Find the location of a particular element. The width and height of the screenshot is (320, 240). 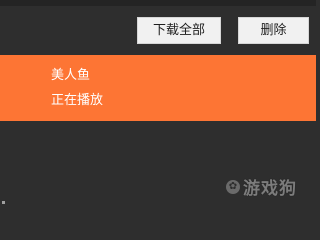

item-title: 美人鱼 is located at coordinates (71, 75).